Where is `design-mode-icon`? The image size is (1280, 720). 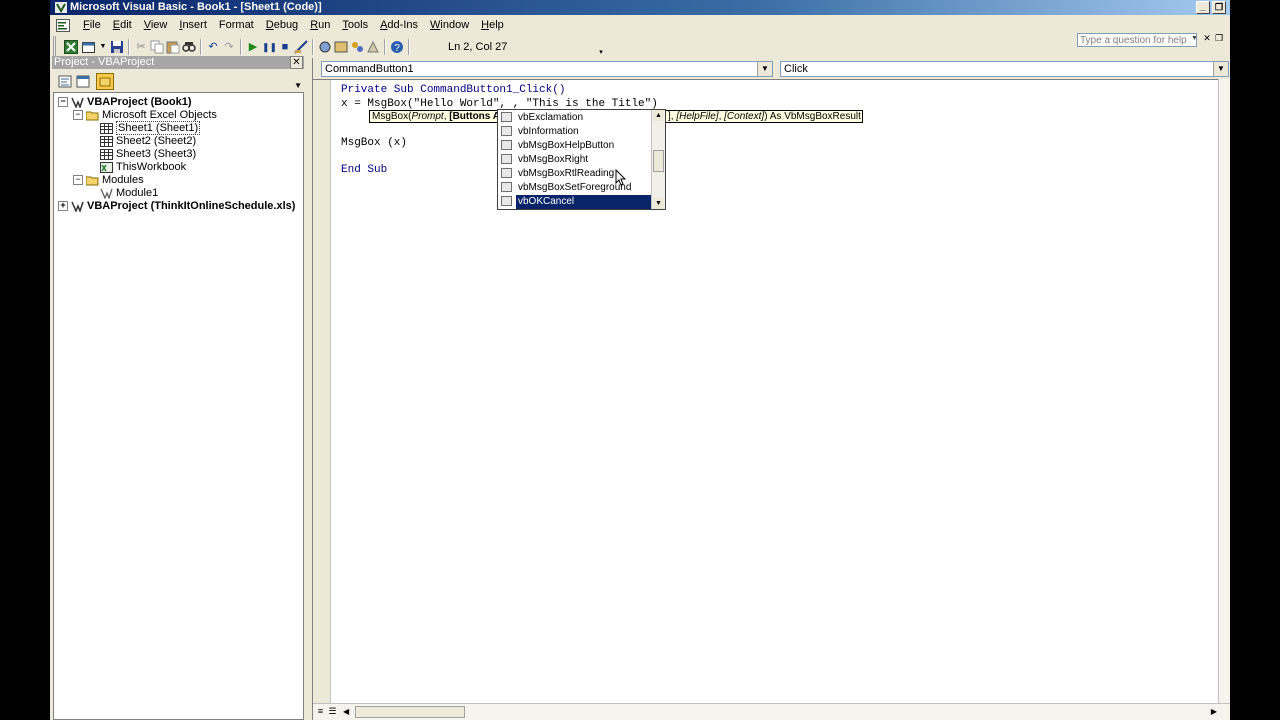 design-mode-icon is located at coordinates (301, 47).